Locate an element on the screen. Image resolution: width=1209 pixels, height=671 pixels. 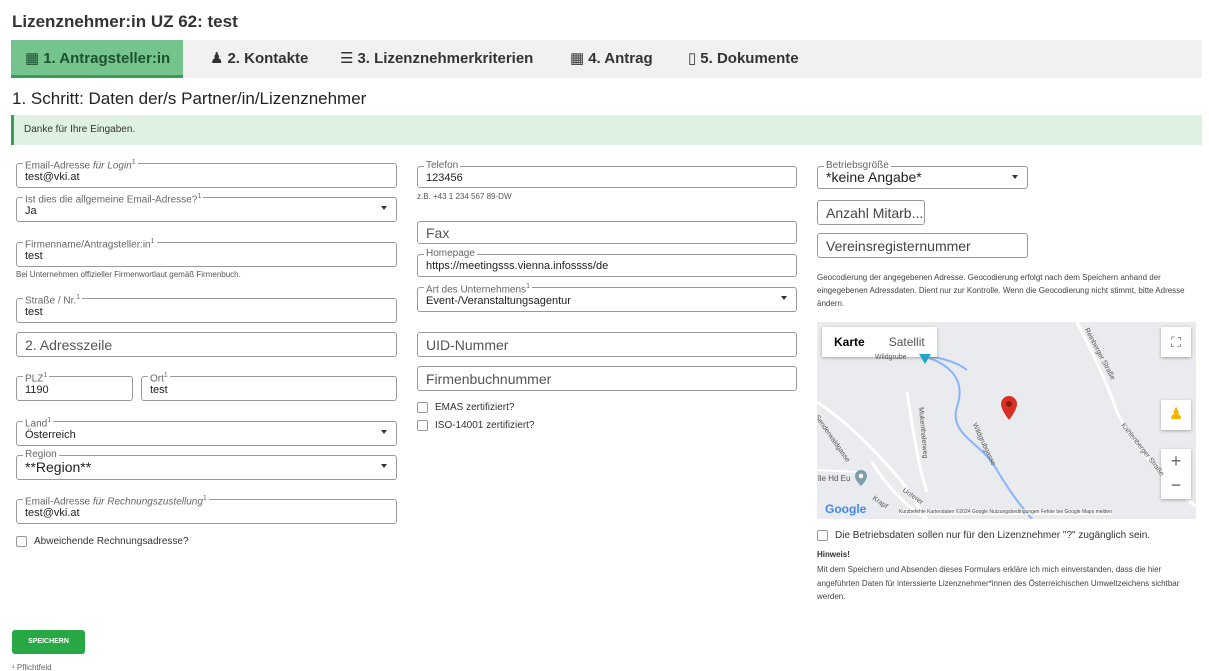
google-logo: Google is located at coordinates (846, 509).